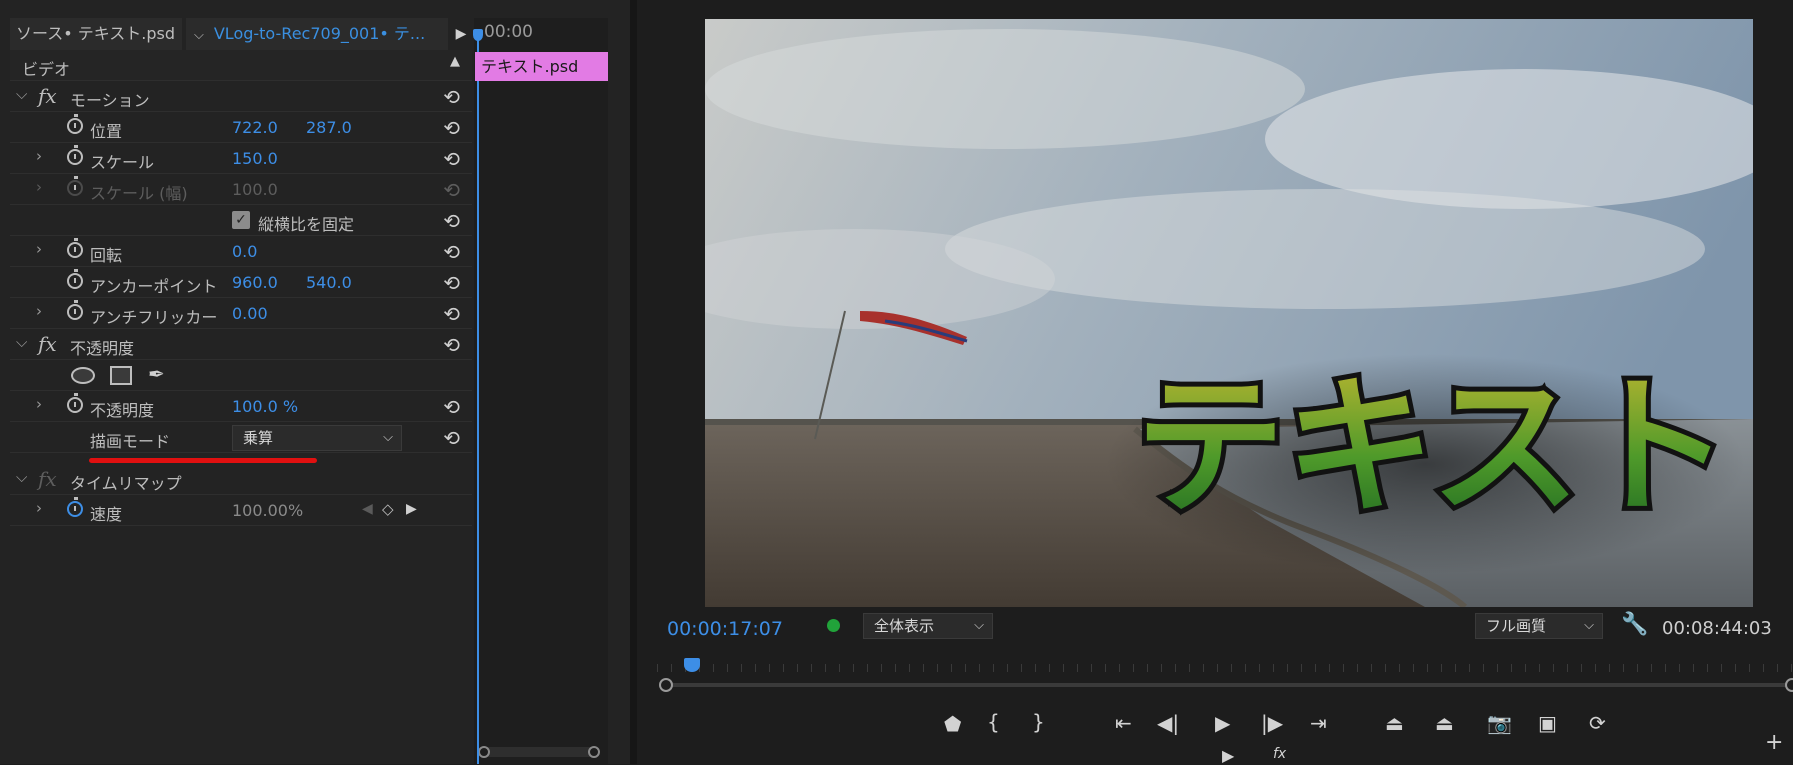 The width and height of the screenshot is (1793, 765). I want to click on scale-value: 150.0, so click(255, 158).